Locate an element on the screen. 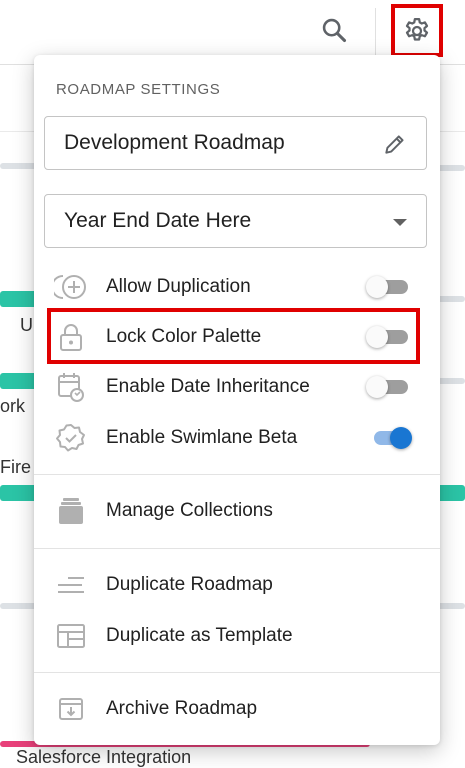  toggle-row-allow-duplication: Allow Duplication is located at coordinates (237, 287).